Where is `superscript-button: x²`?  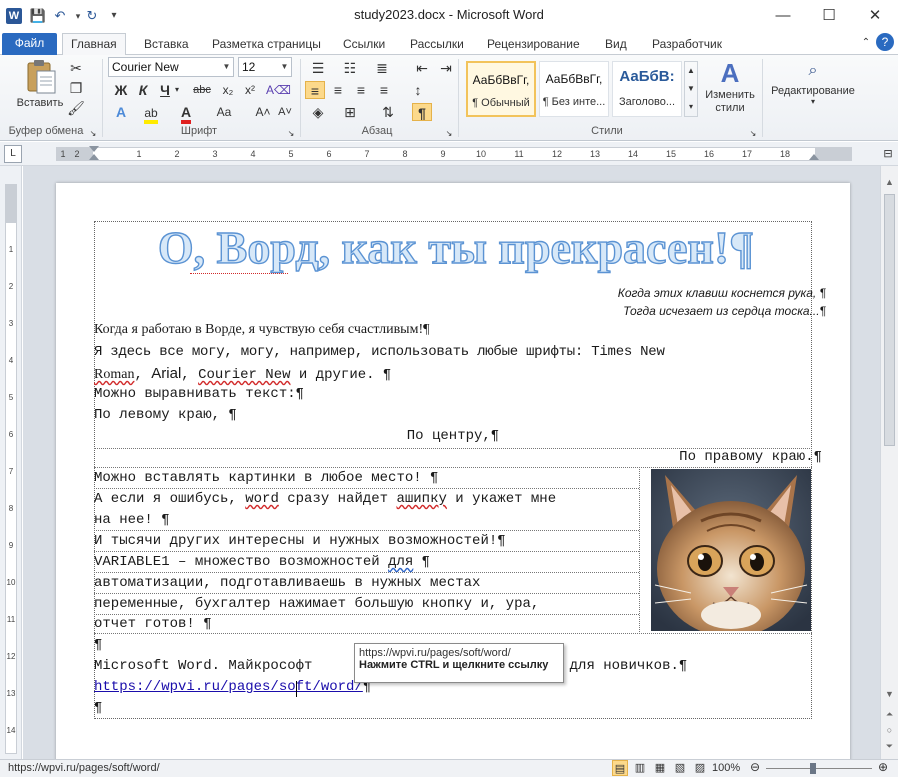 superscript-button: x² is located at coordinates (250, 90).